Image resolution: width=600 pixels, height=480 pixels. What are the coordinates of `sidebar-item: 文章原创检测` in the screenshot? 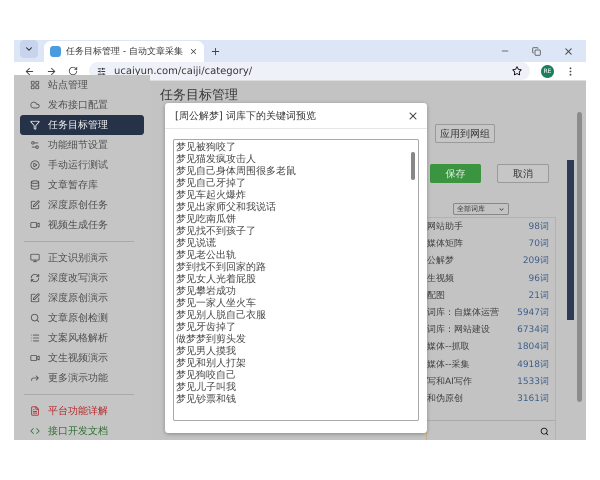 It's located at (82, 318).